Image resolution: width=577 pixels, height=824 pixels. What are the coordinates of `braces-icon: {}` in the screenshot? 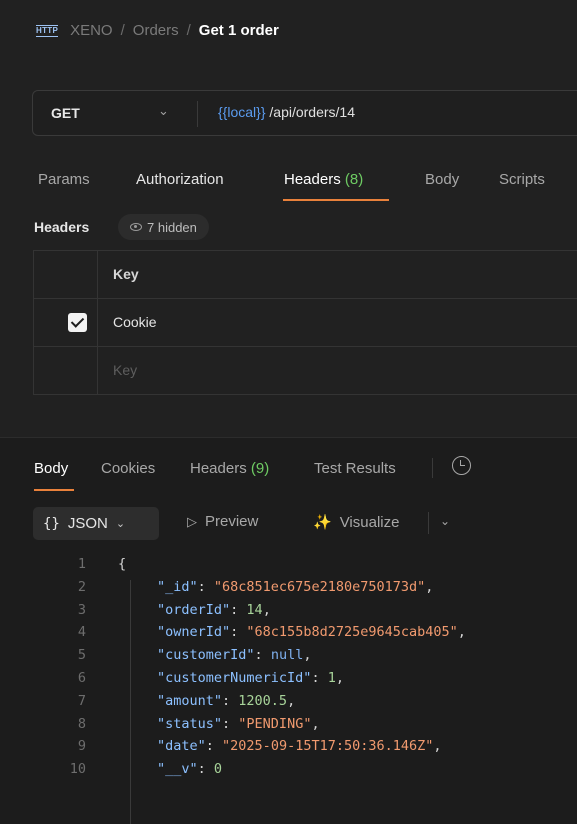 It's located at (51, 523).